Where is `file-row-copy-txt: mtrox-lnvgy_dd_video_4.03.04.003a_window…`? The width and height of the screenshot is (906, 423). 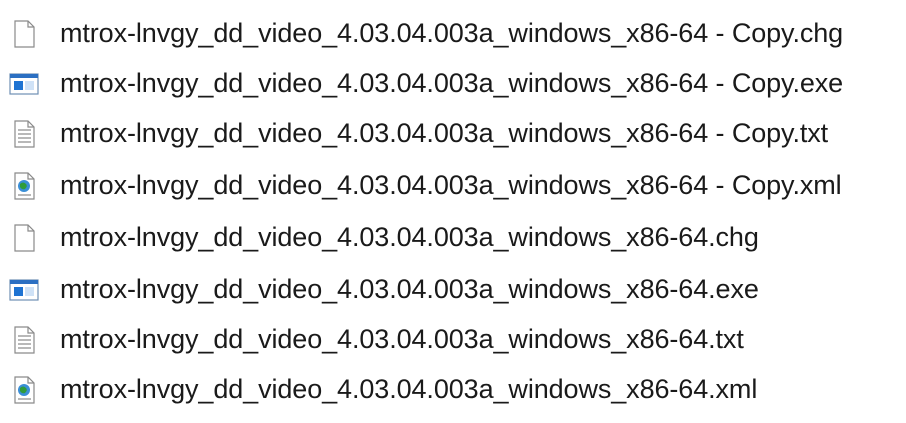
file-row-copy-txt: mtrox-lnvgy_dd_video_4.03.04.003a_window… is located at coordinates (453, 134).